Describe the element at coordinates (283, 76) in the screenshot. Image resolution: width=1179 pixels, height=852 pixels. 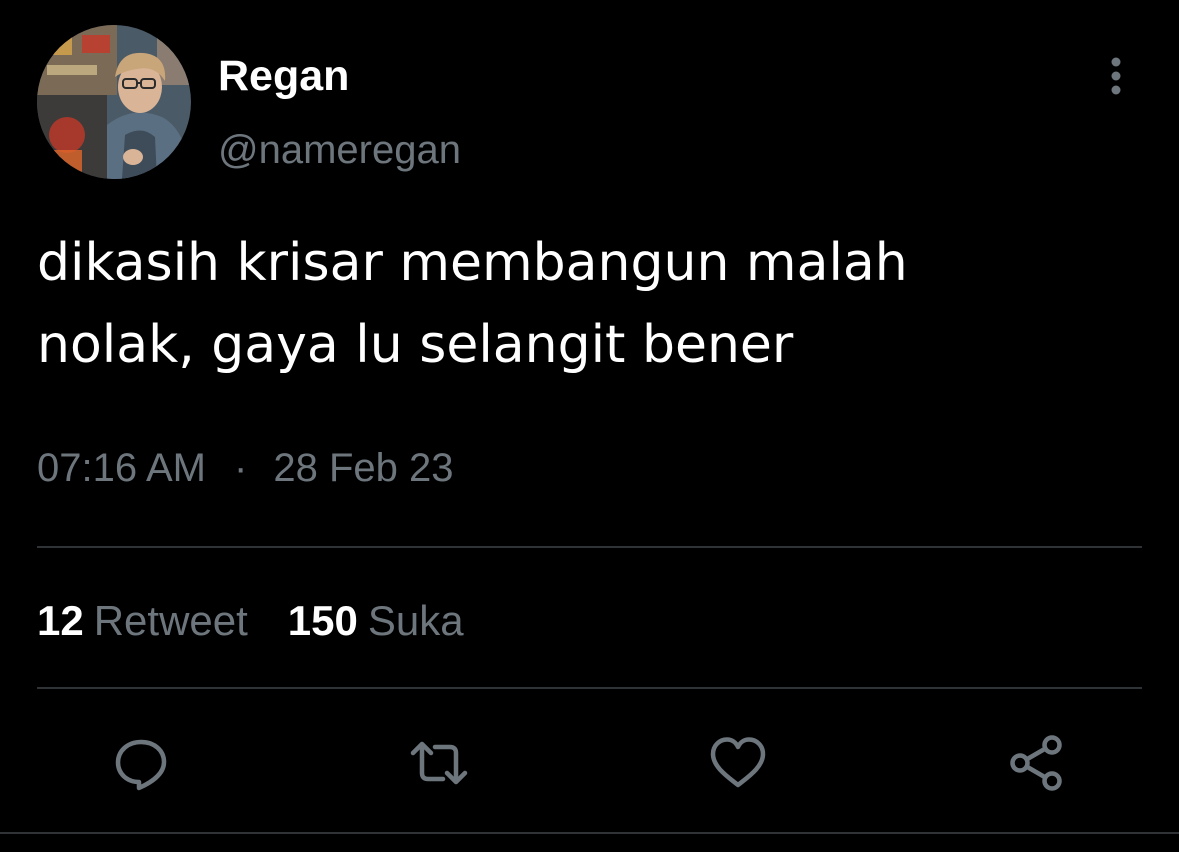
I see `author-display-name: Regan` at that location.